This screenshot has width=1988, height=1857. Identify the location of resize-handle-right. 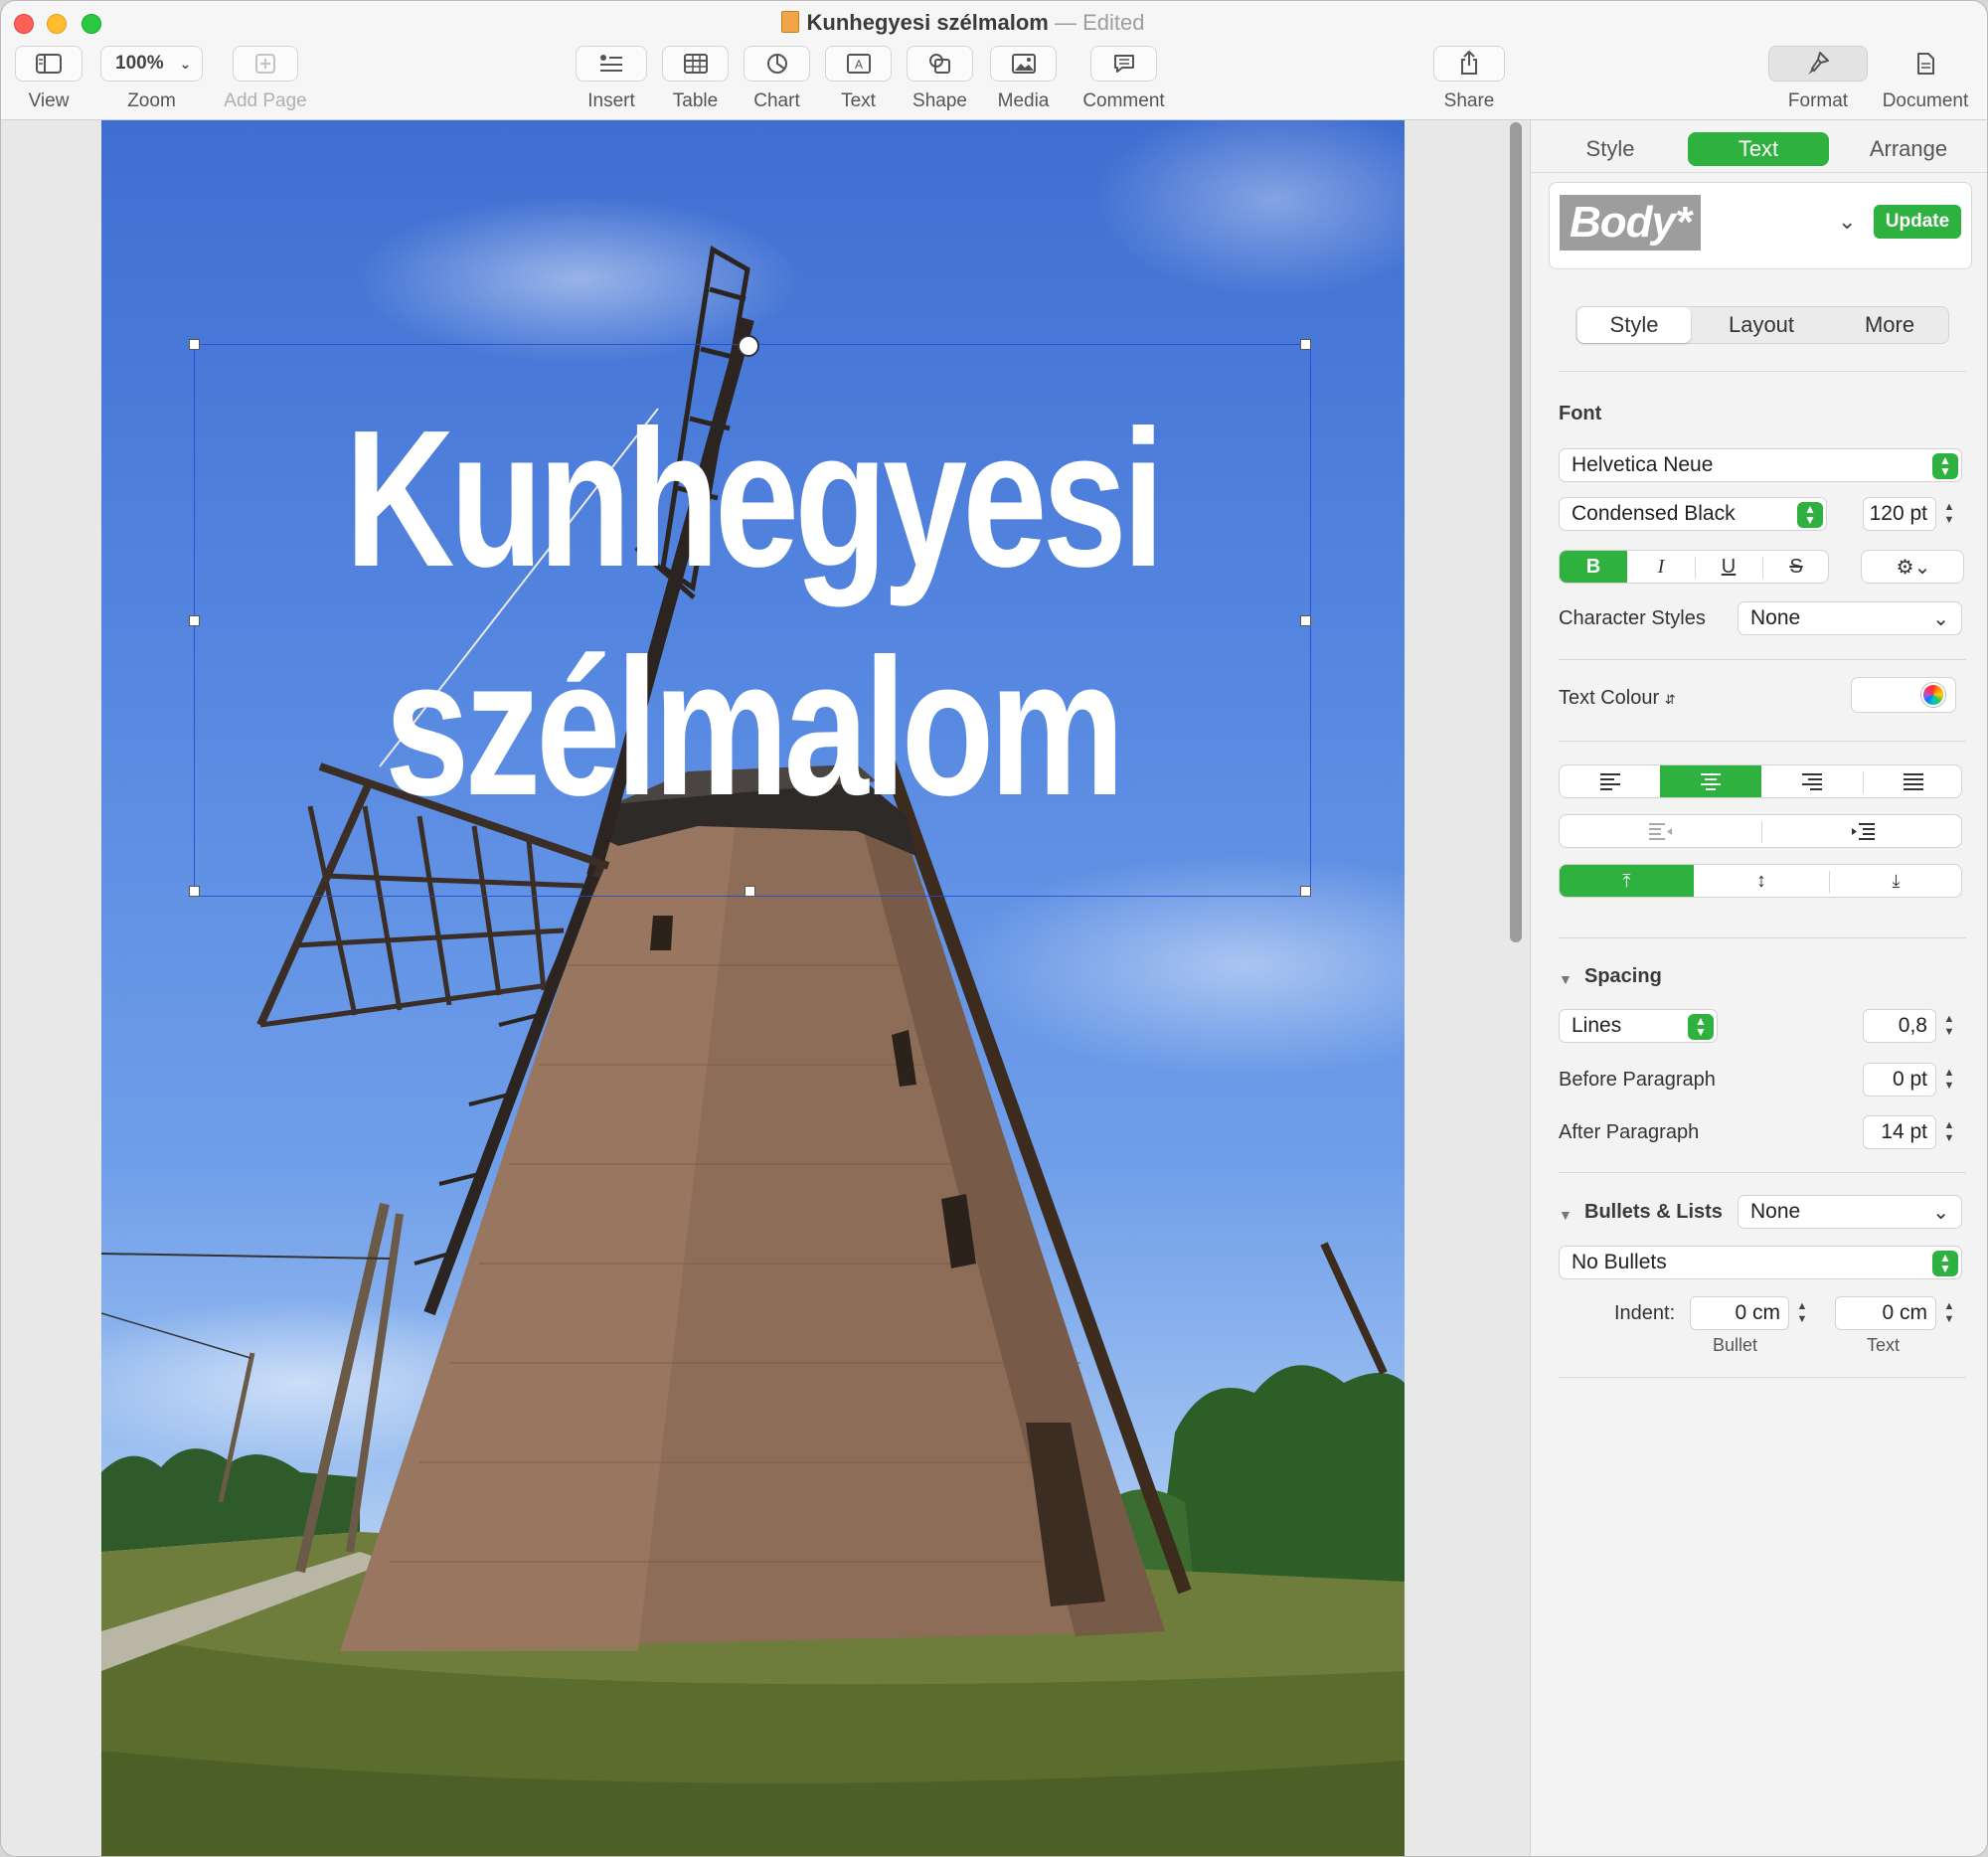
(1305, 620).